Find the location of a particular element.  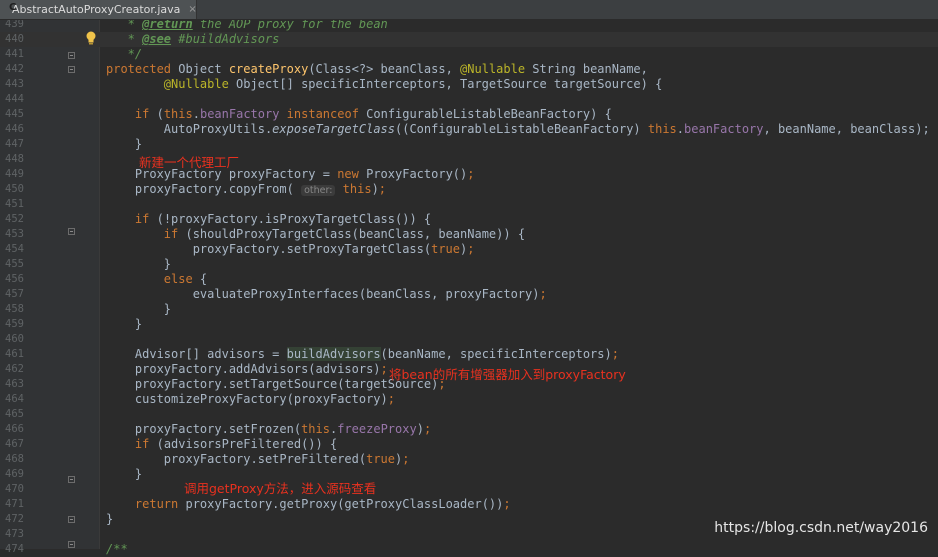

code-token: , beanName, beanClass); is located at coordinates (846, 129).